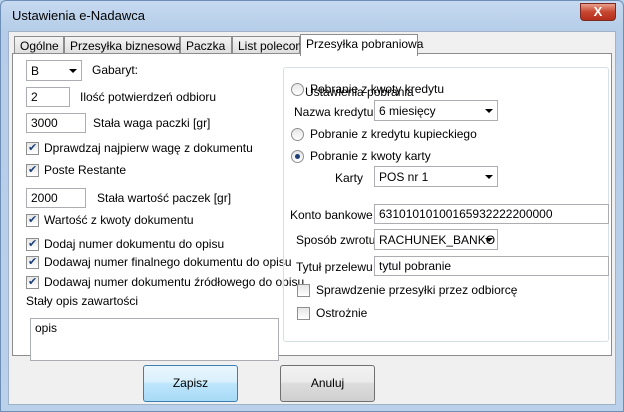 The width and height of the screenshot is (624, 412). What do you see at coordinates (312, 16) in the screenshot?
I see `title-bar: Ustawienia e-Nadawca X` at bounding box center [312, 16].